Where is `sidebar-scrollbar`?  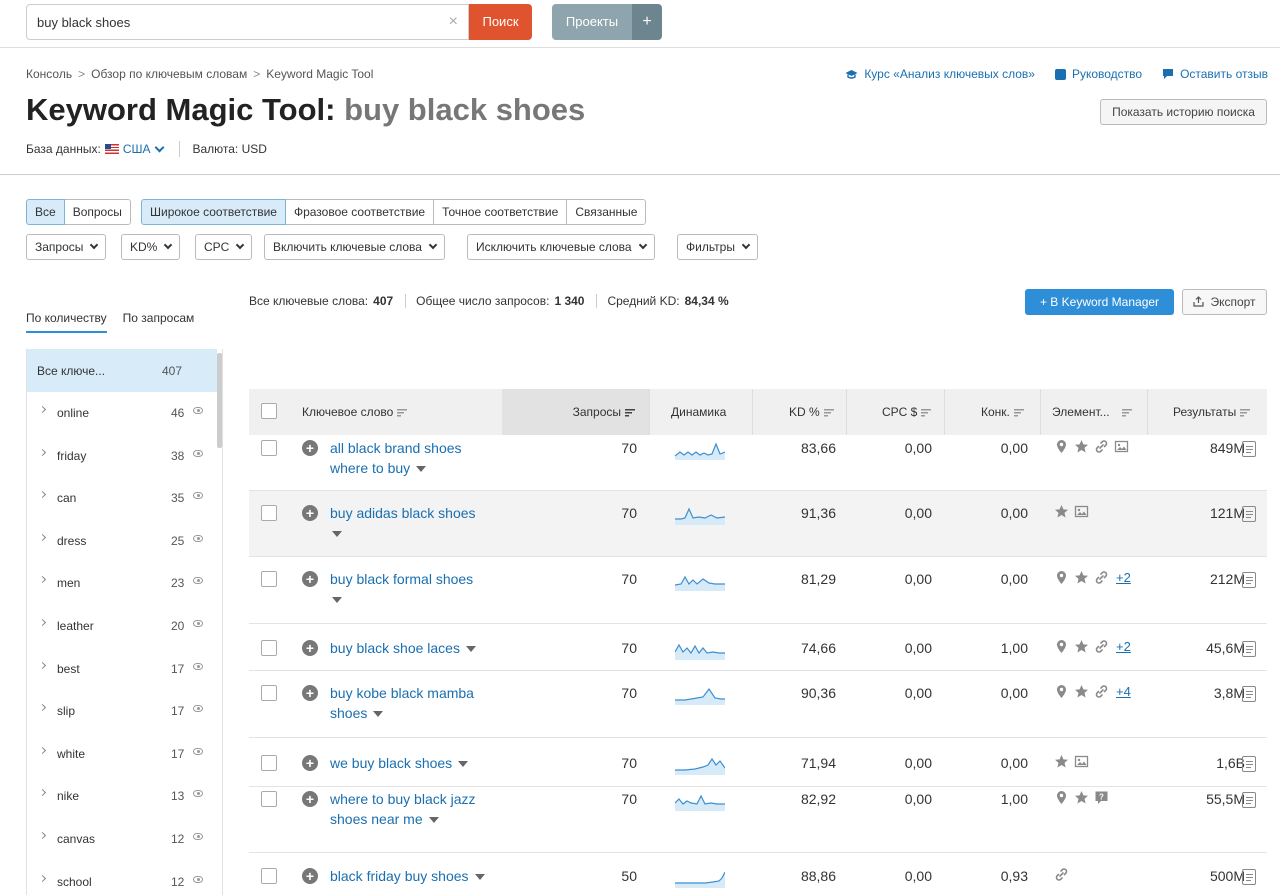
sidebar-scrollbar is located at coordinates (219, 400).